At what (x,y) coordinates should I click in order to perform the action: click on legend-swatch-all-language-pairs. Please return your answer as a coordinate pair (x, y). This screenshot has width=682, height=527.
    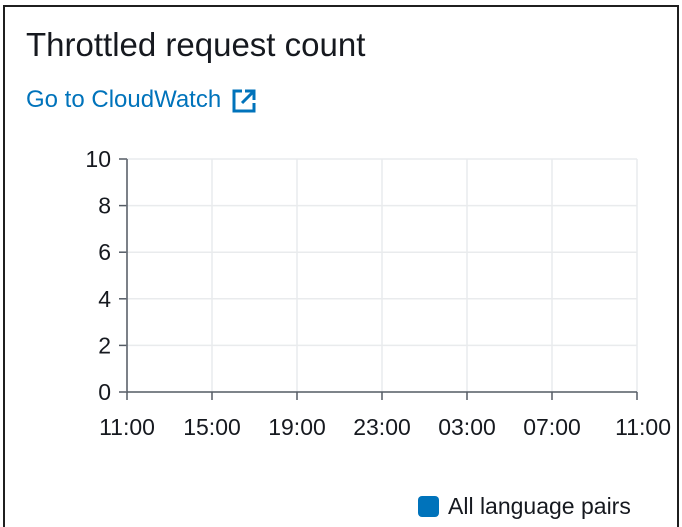
    Looking at the image, I should click on (428, 506).